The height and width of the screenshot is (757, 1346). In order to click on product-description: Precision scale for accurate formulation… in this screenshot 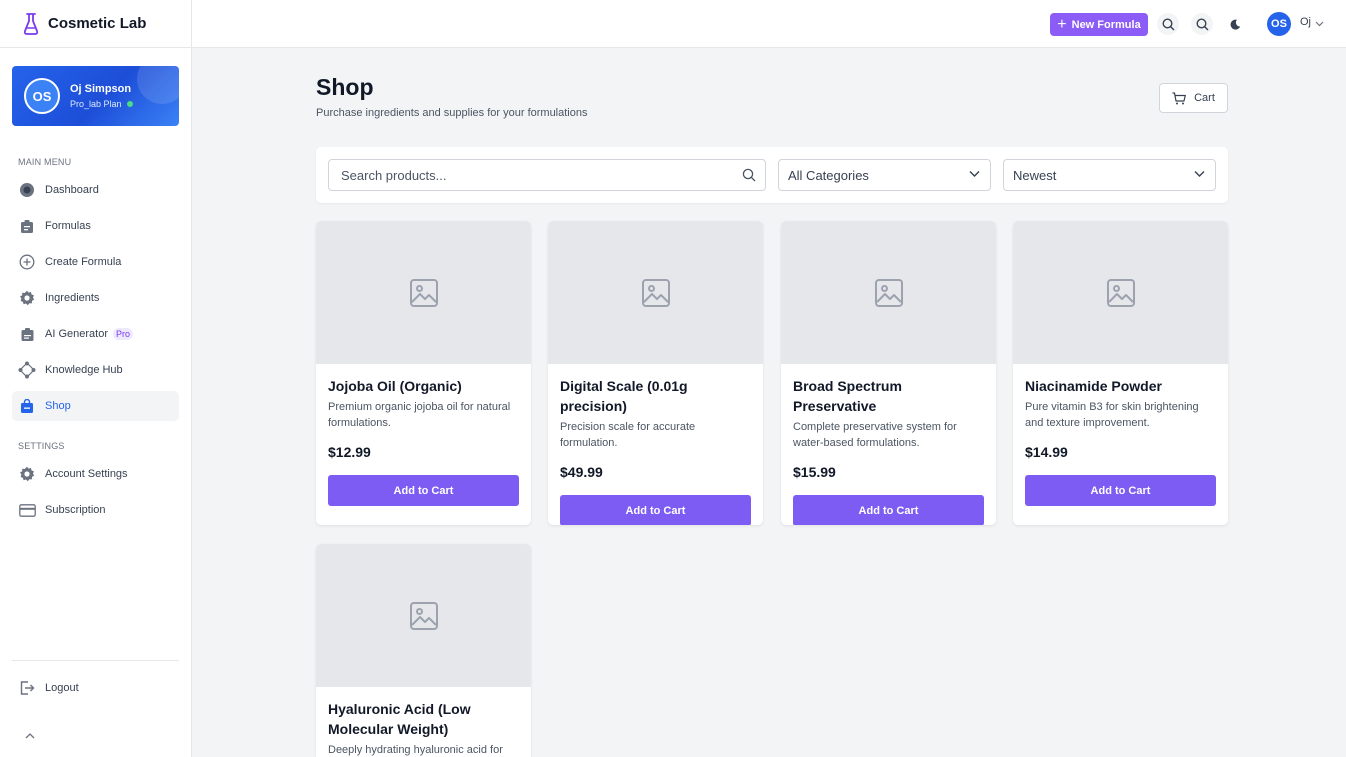, I will do `click(628, 435)`.